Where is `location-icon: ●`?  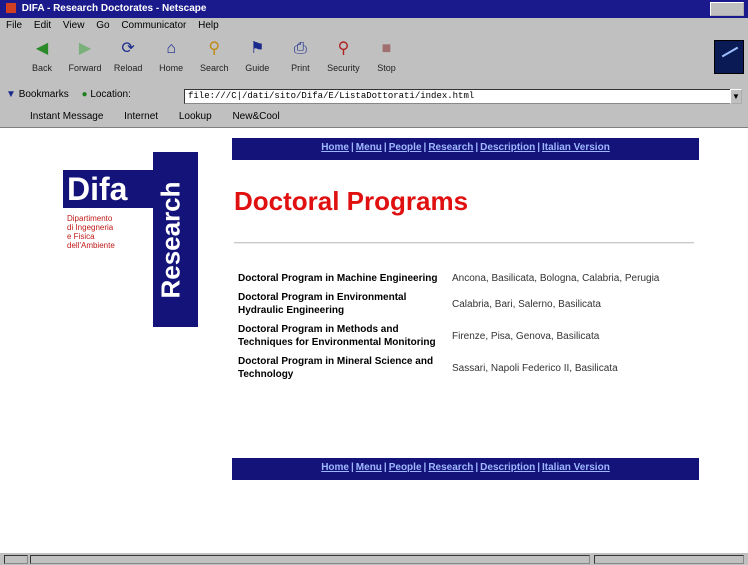
location-icon: ● is located at coordinates (84, 94).